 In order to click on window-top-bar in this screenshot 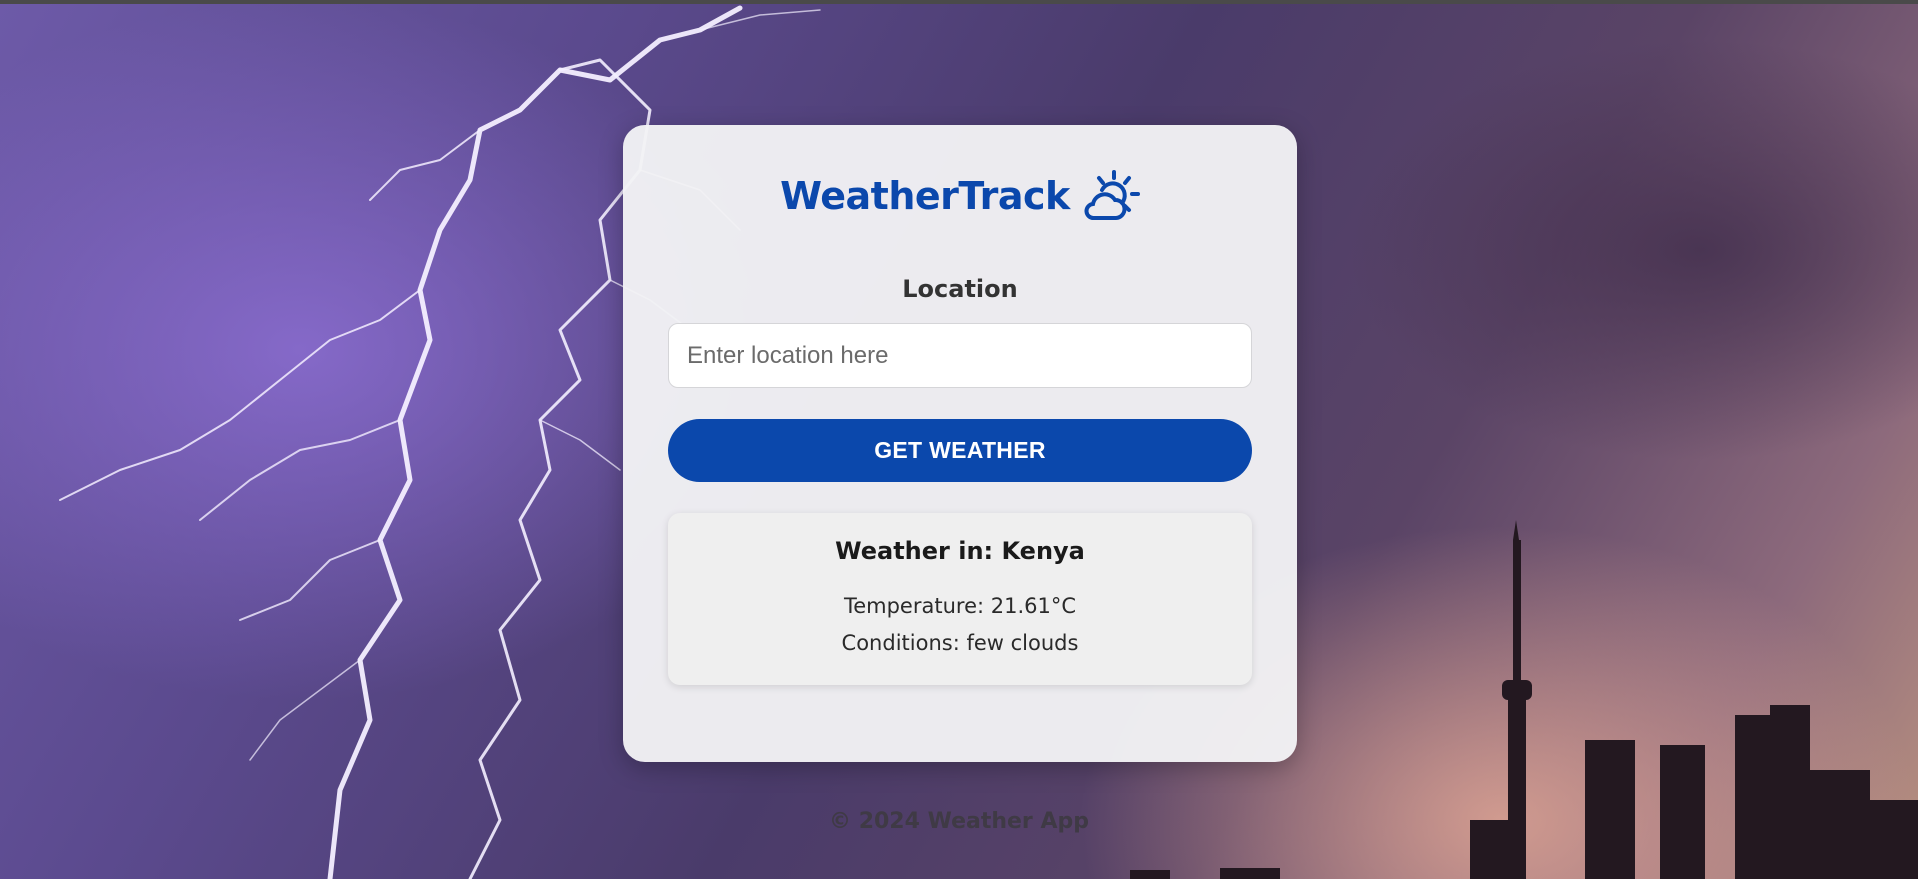, I will do `click(959, 2)`.